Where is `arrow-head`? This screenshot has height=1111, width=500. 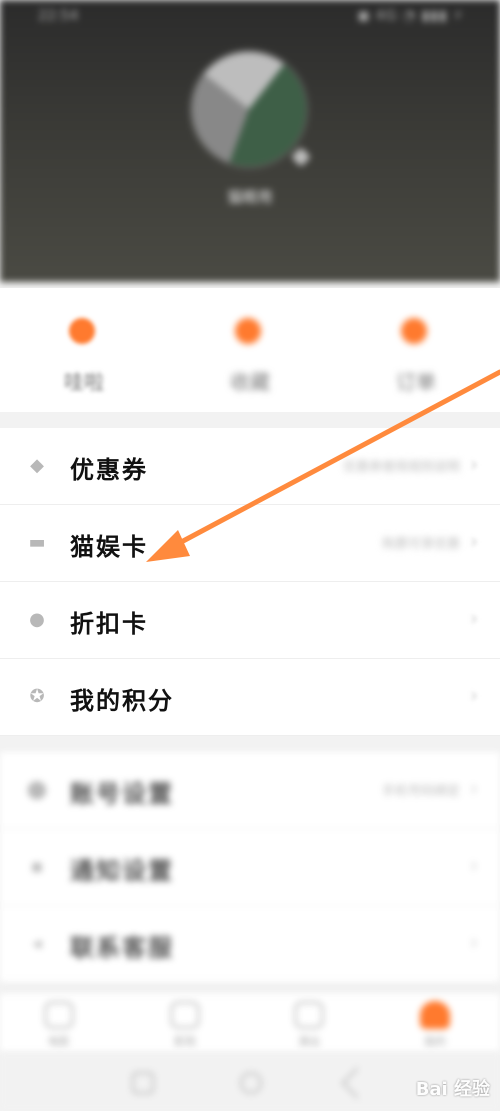 arrow-head is located at coordinates (168, 546).